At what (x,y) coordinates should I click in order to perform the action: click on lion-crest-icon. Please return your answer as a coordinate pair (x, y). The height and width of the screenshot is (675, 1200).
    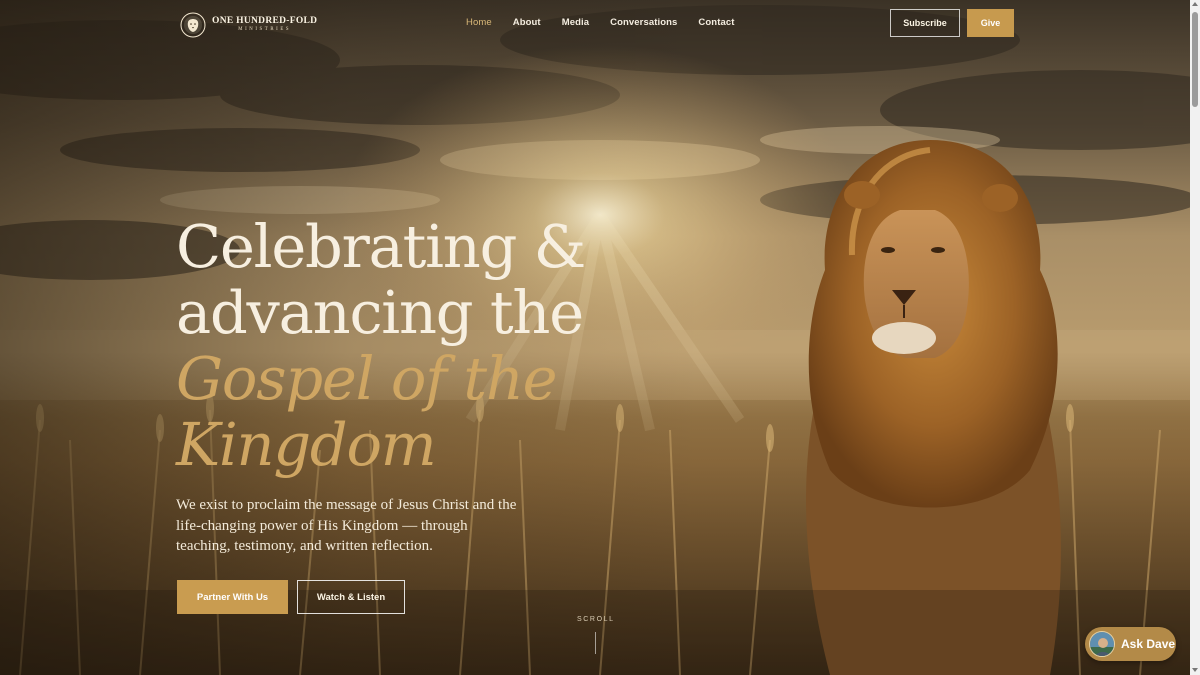
    Looking at the image, I should click on (193, 25).